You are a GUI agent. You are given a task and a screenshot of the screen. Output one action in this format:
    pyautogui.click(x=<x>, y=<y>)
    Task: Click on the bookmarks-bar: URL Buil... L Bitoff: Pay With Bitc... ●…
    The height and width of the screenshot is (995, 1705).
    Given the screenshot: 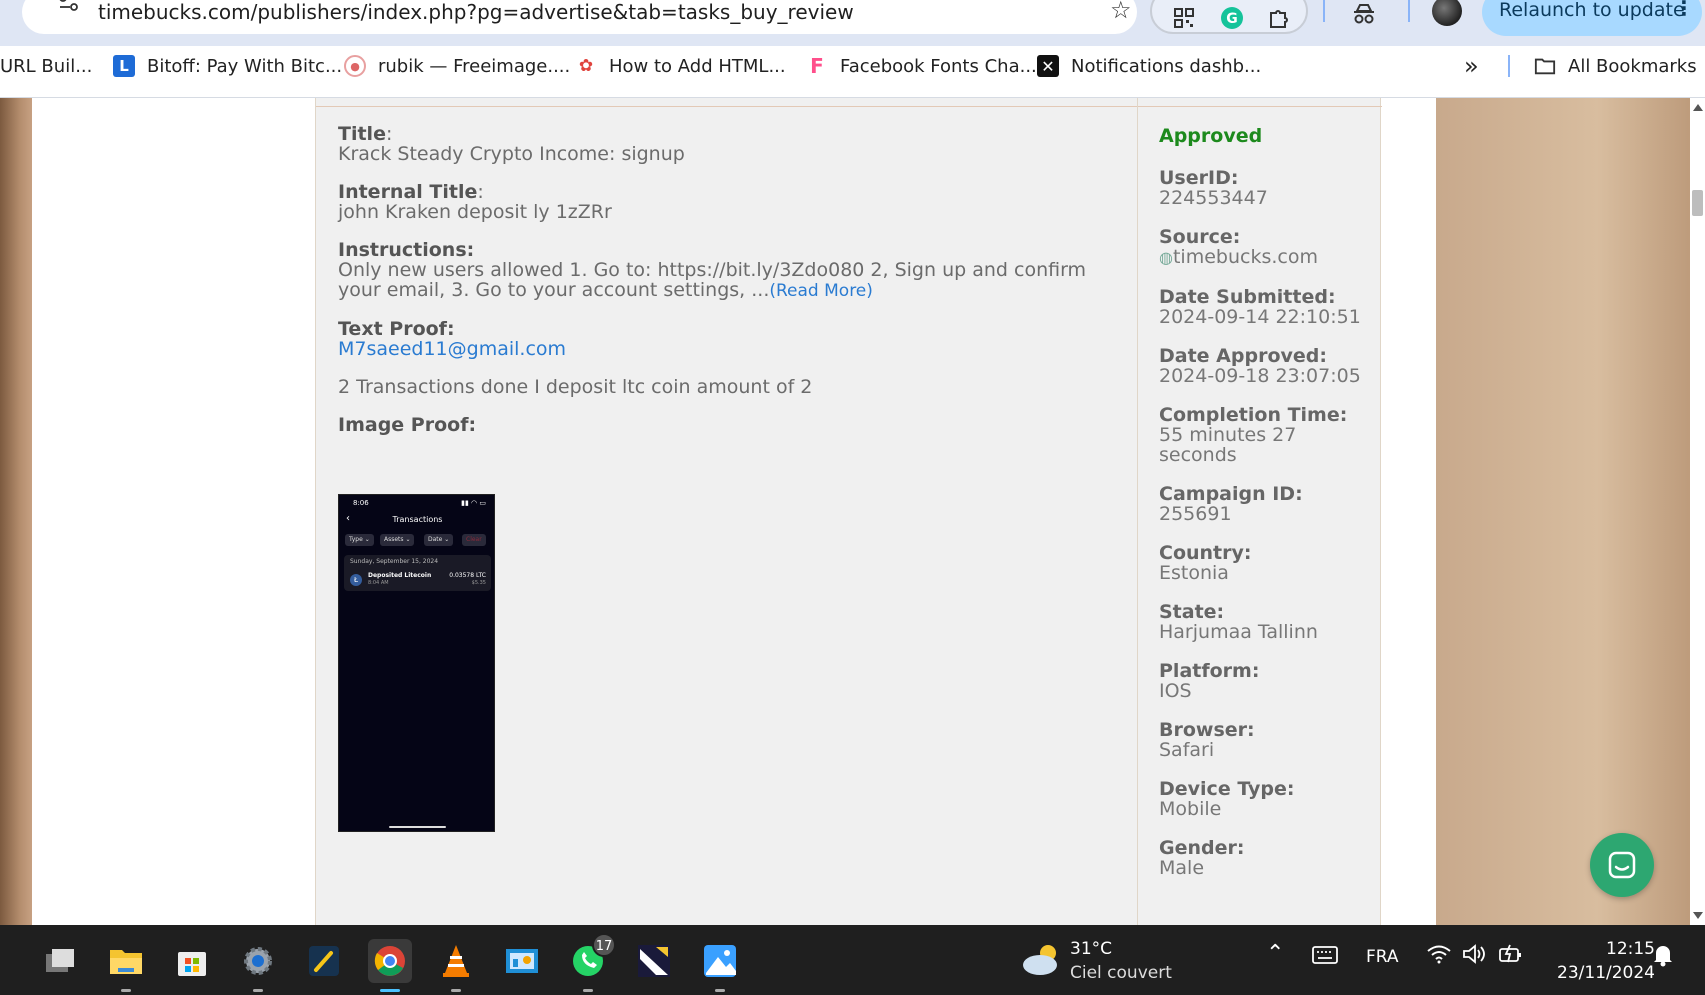 What is the action you would take?
    pyautogui.click(x=852, y=72)
    